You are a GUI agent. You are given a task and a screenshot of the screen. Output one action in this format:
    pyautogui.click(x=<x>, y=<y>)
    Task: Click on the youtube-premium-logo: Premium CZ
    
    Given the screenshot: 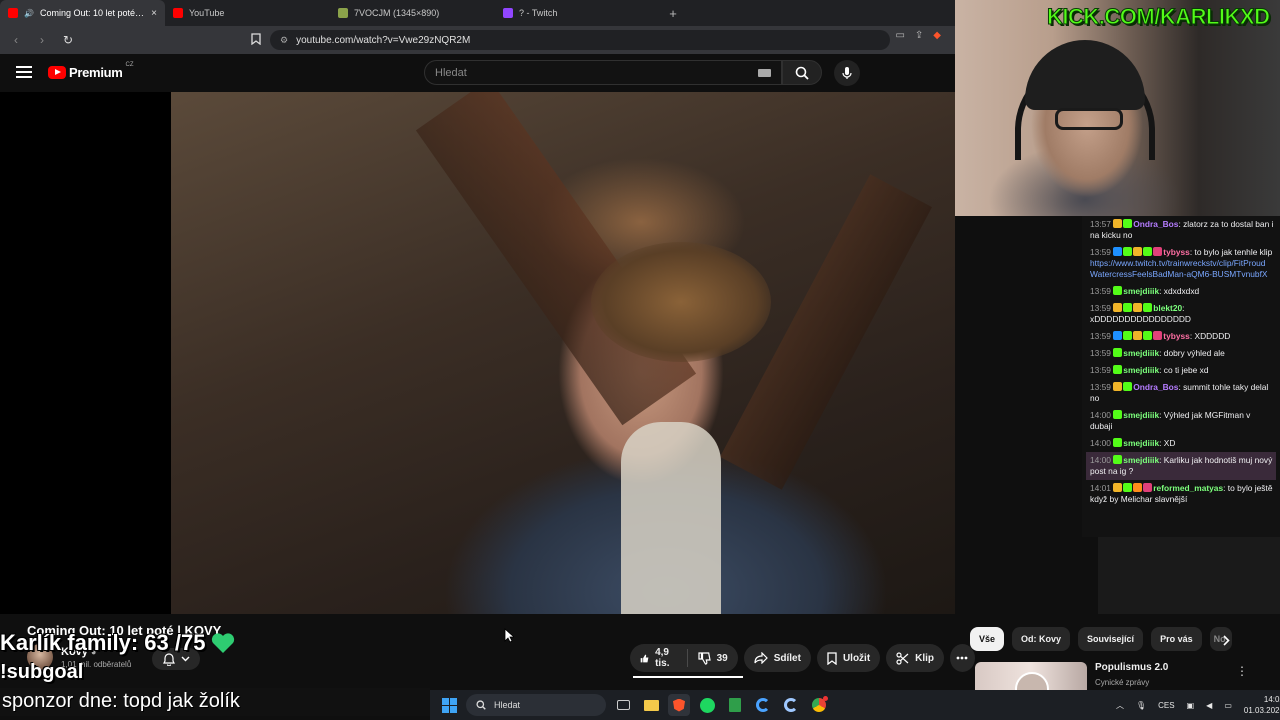 What is the action you would take?
    pyautogui.click(x=91, y=71)
    